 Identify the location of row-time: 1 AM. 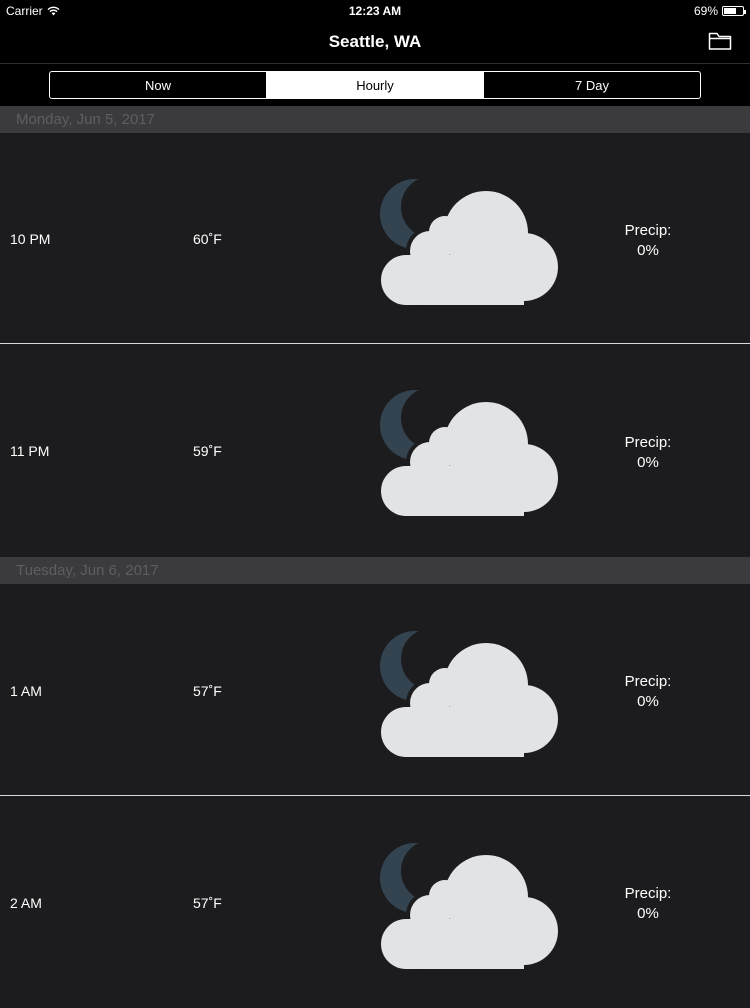
(26, 691).